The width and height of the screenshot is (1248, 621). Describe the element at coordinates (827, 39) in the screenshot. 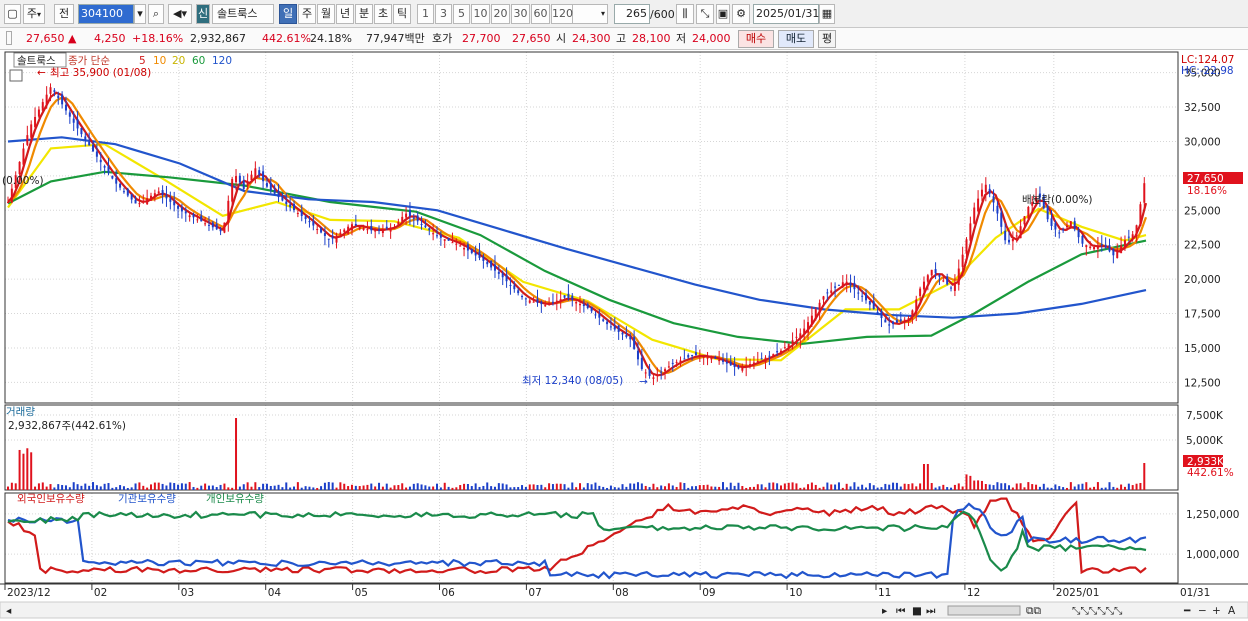

I see `avg-button: 평` at that location.